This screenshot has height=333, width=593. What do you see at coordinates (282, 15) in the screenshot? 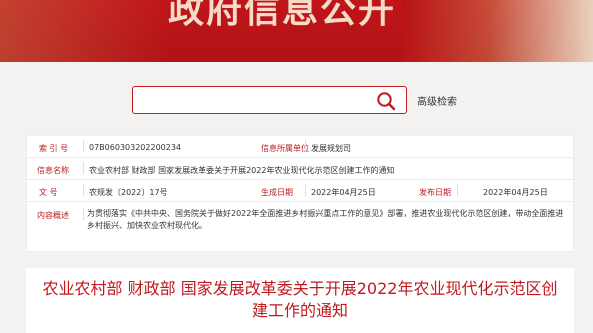
I see `banner-title: 政府信息公开` at bounding box center [282, 15].